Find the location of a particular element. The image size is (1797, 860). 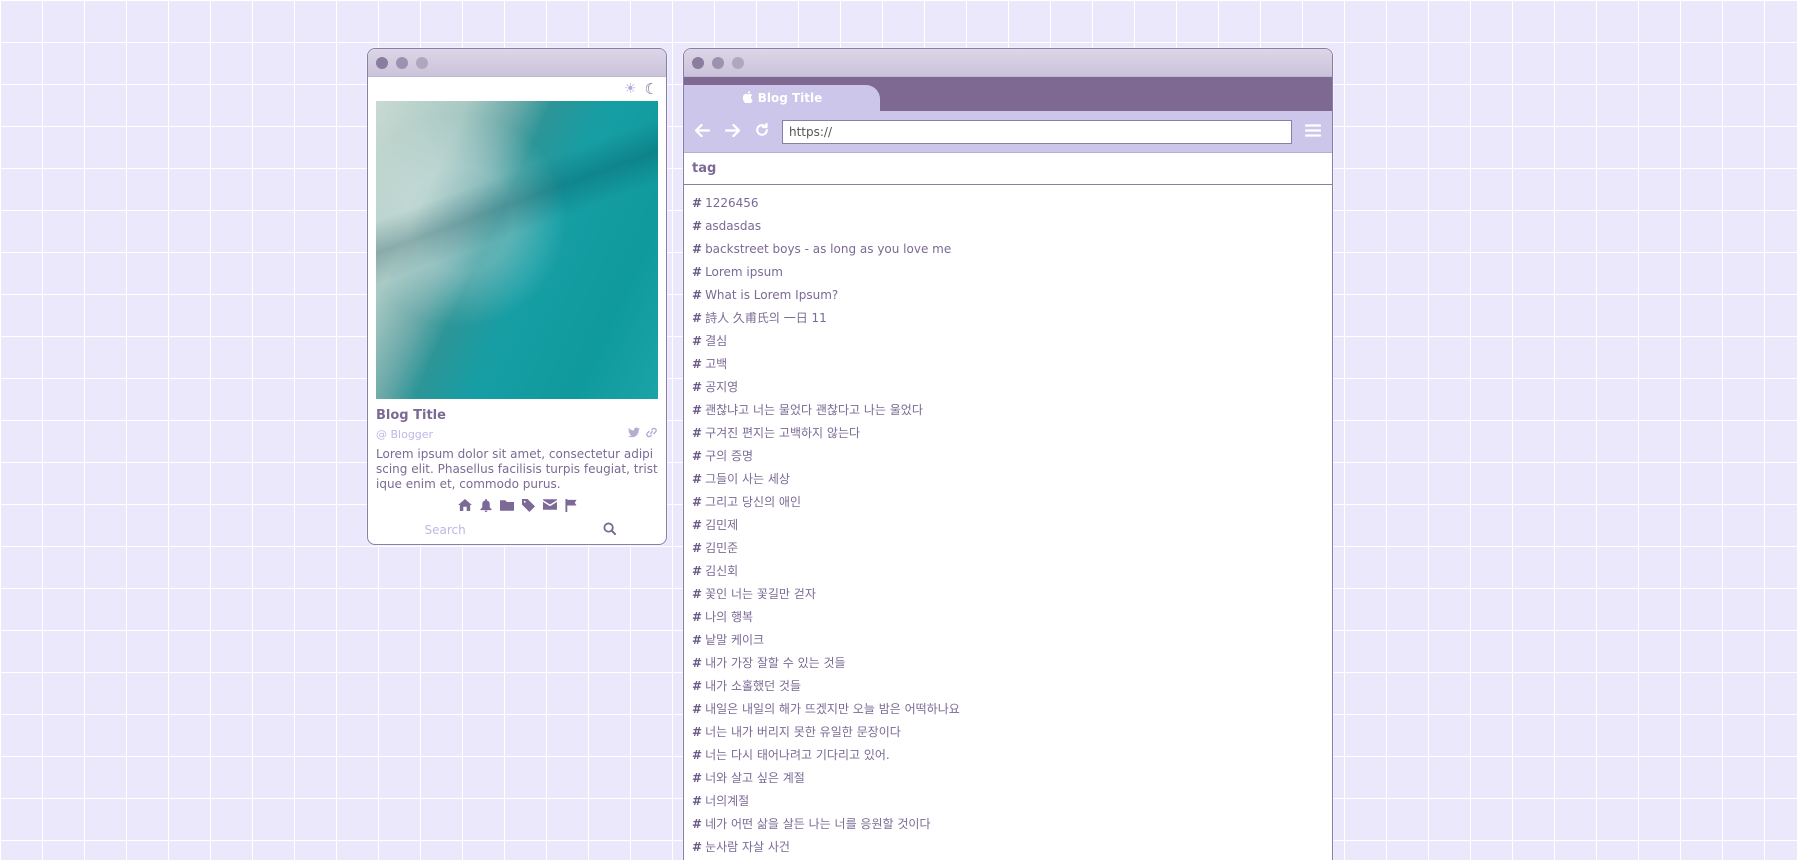

tag-label: 눈사람 자살 사건 is located at coordinates (747, 847).